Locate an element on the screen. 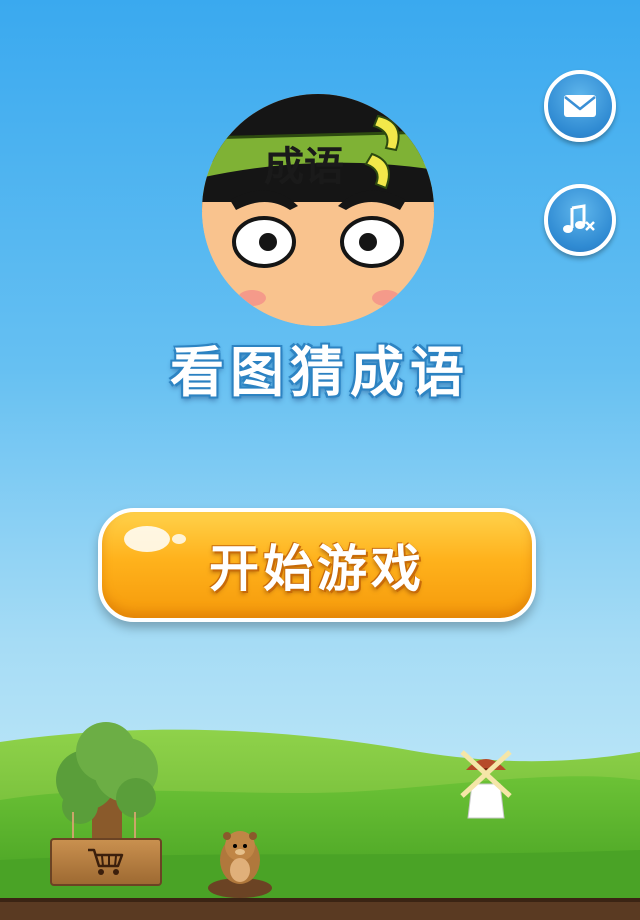 The height and width of the screenshot is (920, 640). button-shine-small is located at coordinates (179, 539).